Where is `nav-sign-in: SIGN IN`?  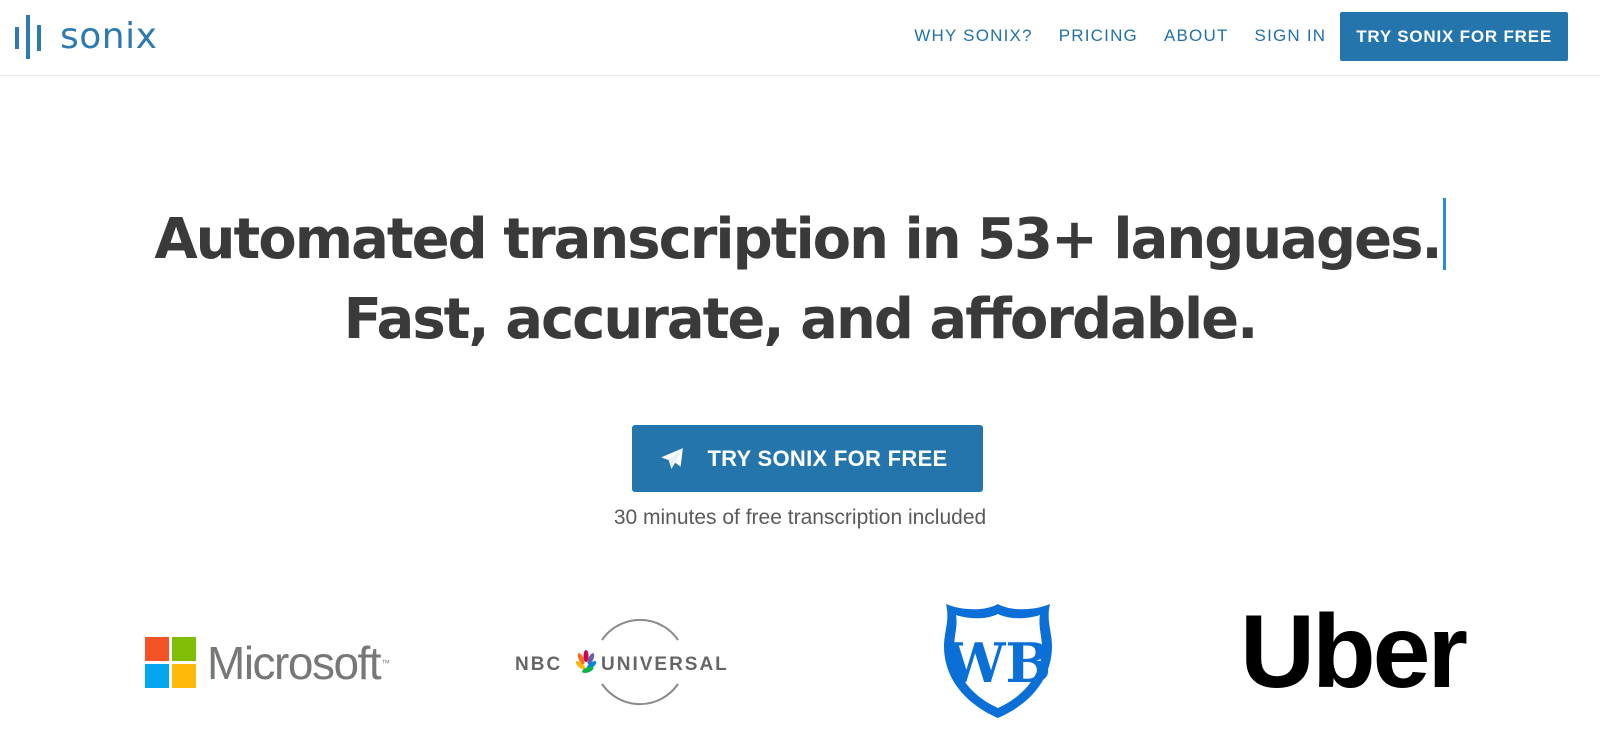 nav-sign-in: SIGN IN is located at coordinates (1291, 36).